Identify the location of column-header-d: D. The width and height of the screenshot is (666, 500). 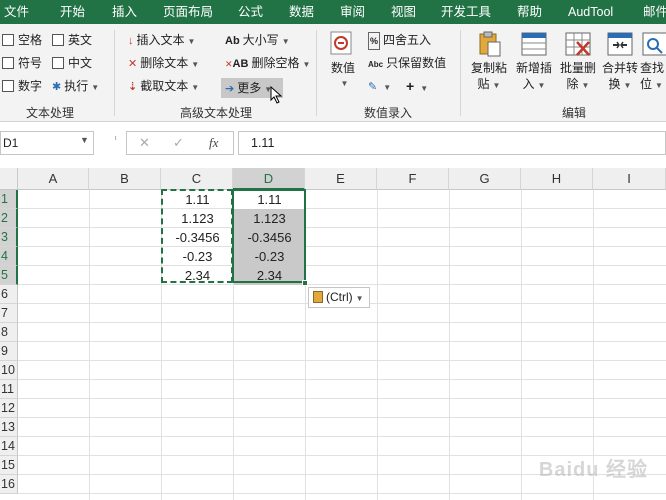
(269, 179).